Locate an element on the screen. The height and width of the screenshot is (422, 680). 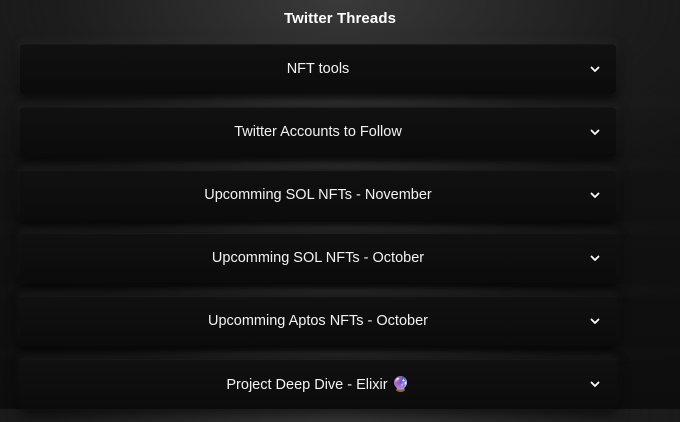
accordion-item-label: Project Deep Dive - Elixir 🔮 is located at coordinates (318, 384).